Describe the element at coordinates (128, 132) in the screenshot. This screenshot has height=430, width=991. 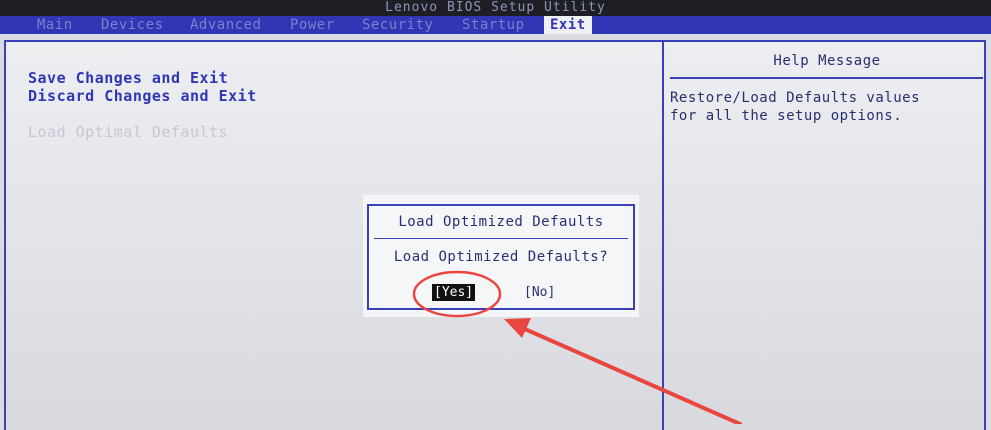
I see `load-optimal-defaults-item: Load Optimal Defaults` at that location.